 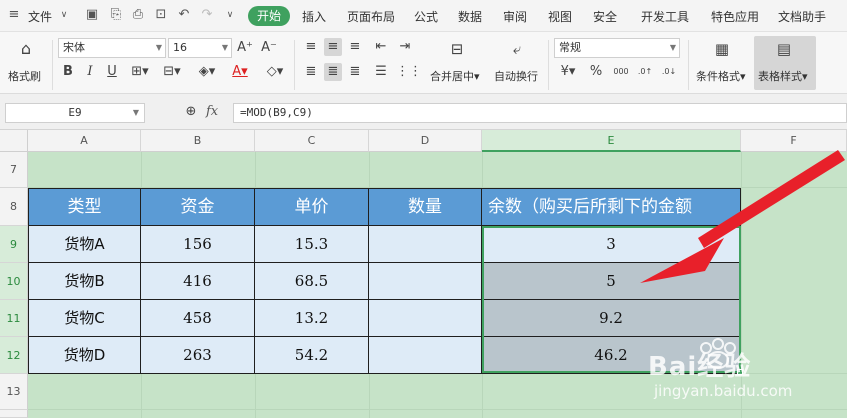 I want to click on align-middle-icon: ≡, so click(x=333, y=47).